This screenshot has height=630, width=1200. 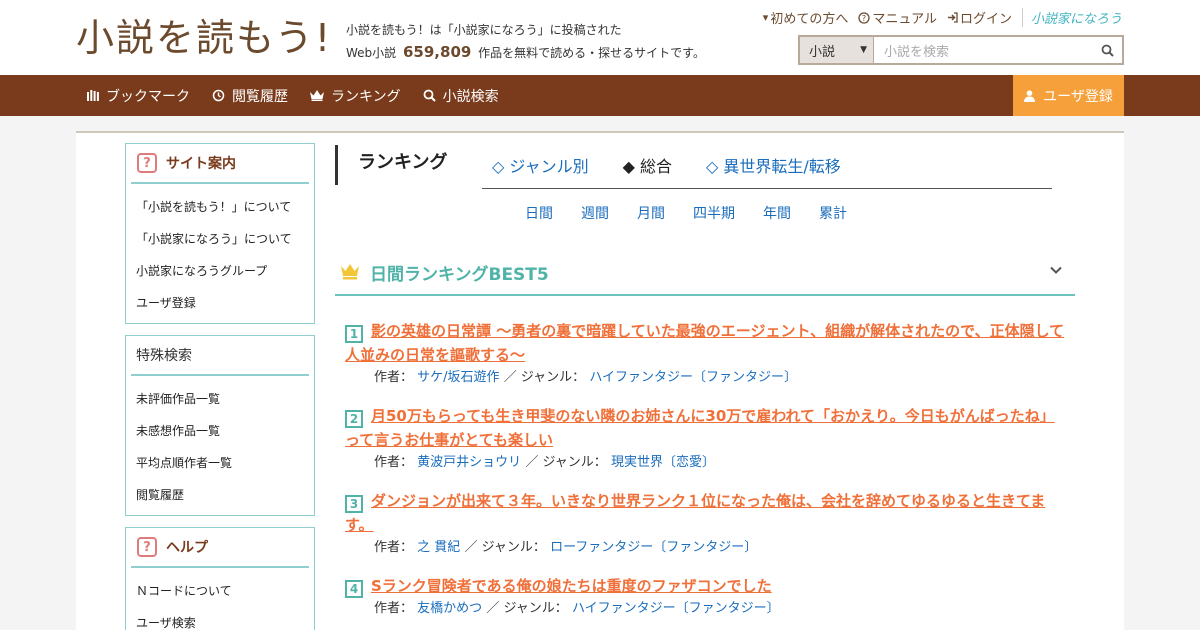 I want to click on special-search-title: 特殊検索, so click(x=164, y=356).